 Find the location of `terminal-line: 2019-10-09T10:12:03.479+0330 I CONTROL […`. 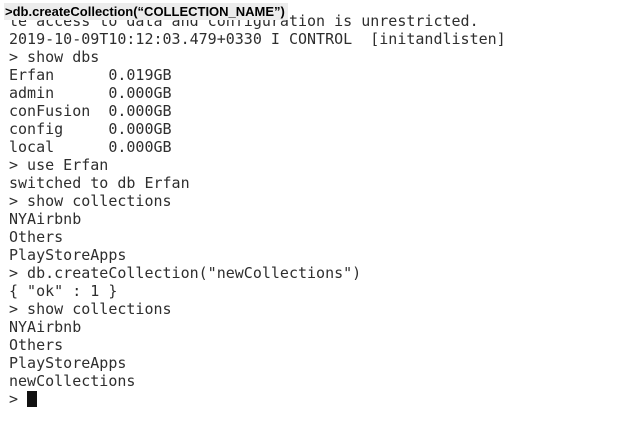

terminal-line: 2019-10-09T10:12:03.479+0330 I CONTROL [… is located at coordinates (257, 39).